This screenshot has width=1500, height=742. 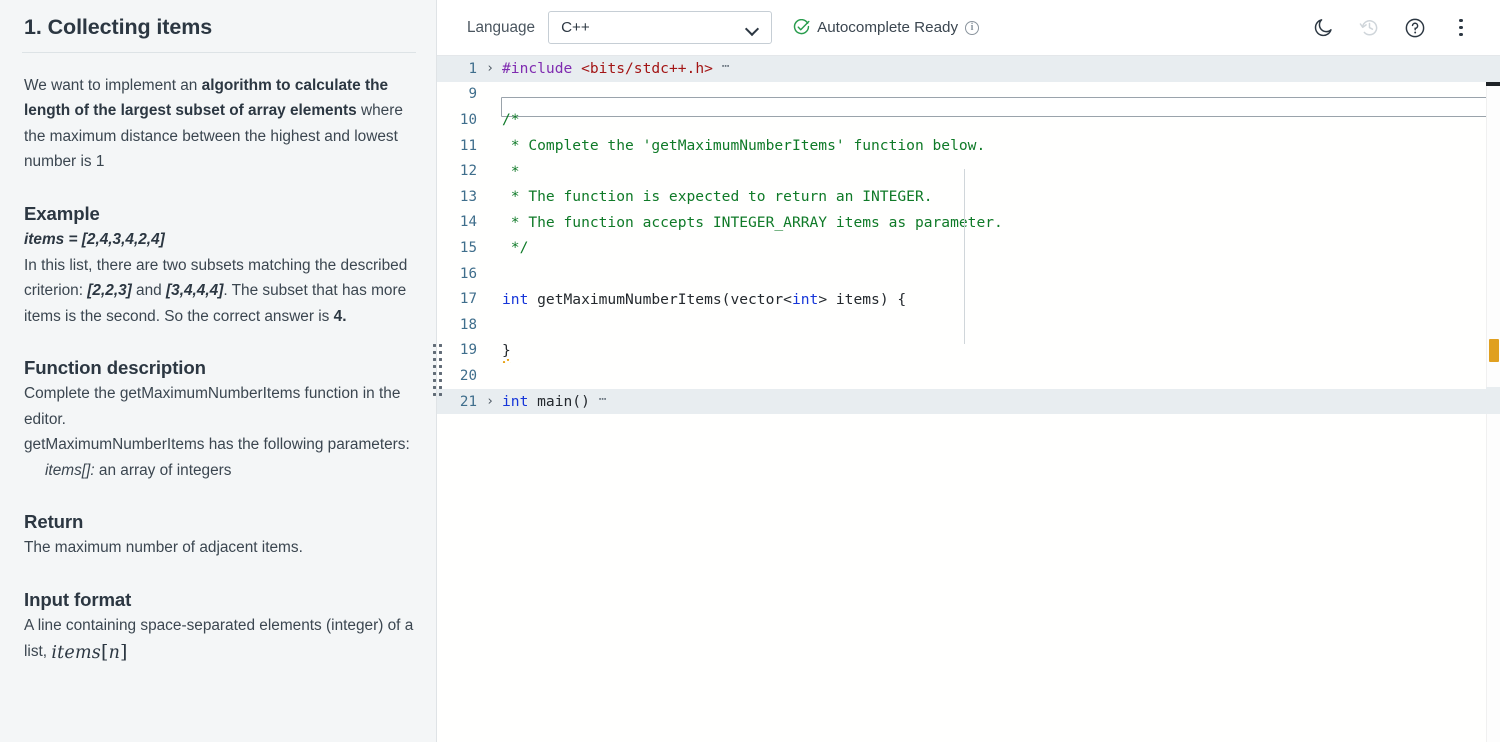 What do you see at coordinates (44, 240) in the screenshot?
I see `example-items-label: items` at bounding box center [44, 240].